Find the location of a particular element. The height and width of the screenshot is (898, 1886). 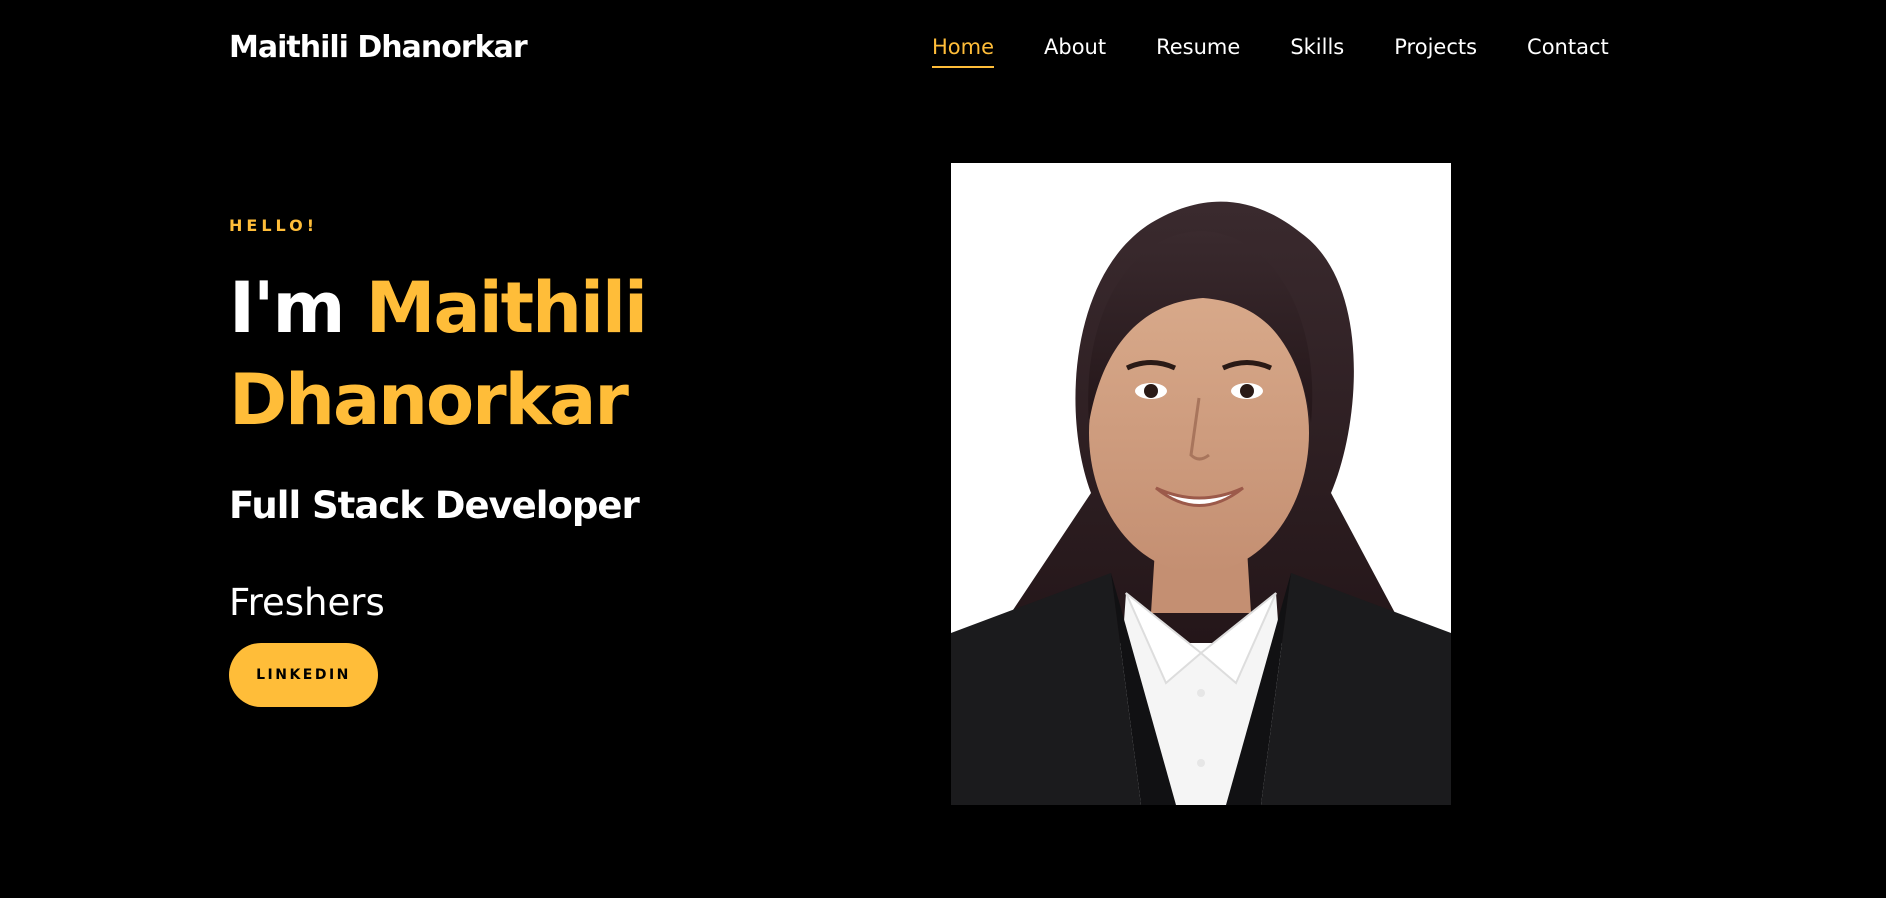

nav-projects: Projects is located at coordinates (1435, 47).